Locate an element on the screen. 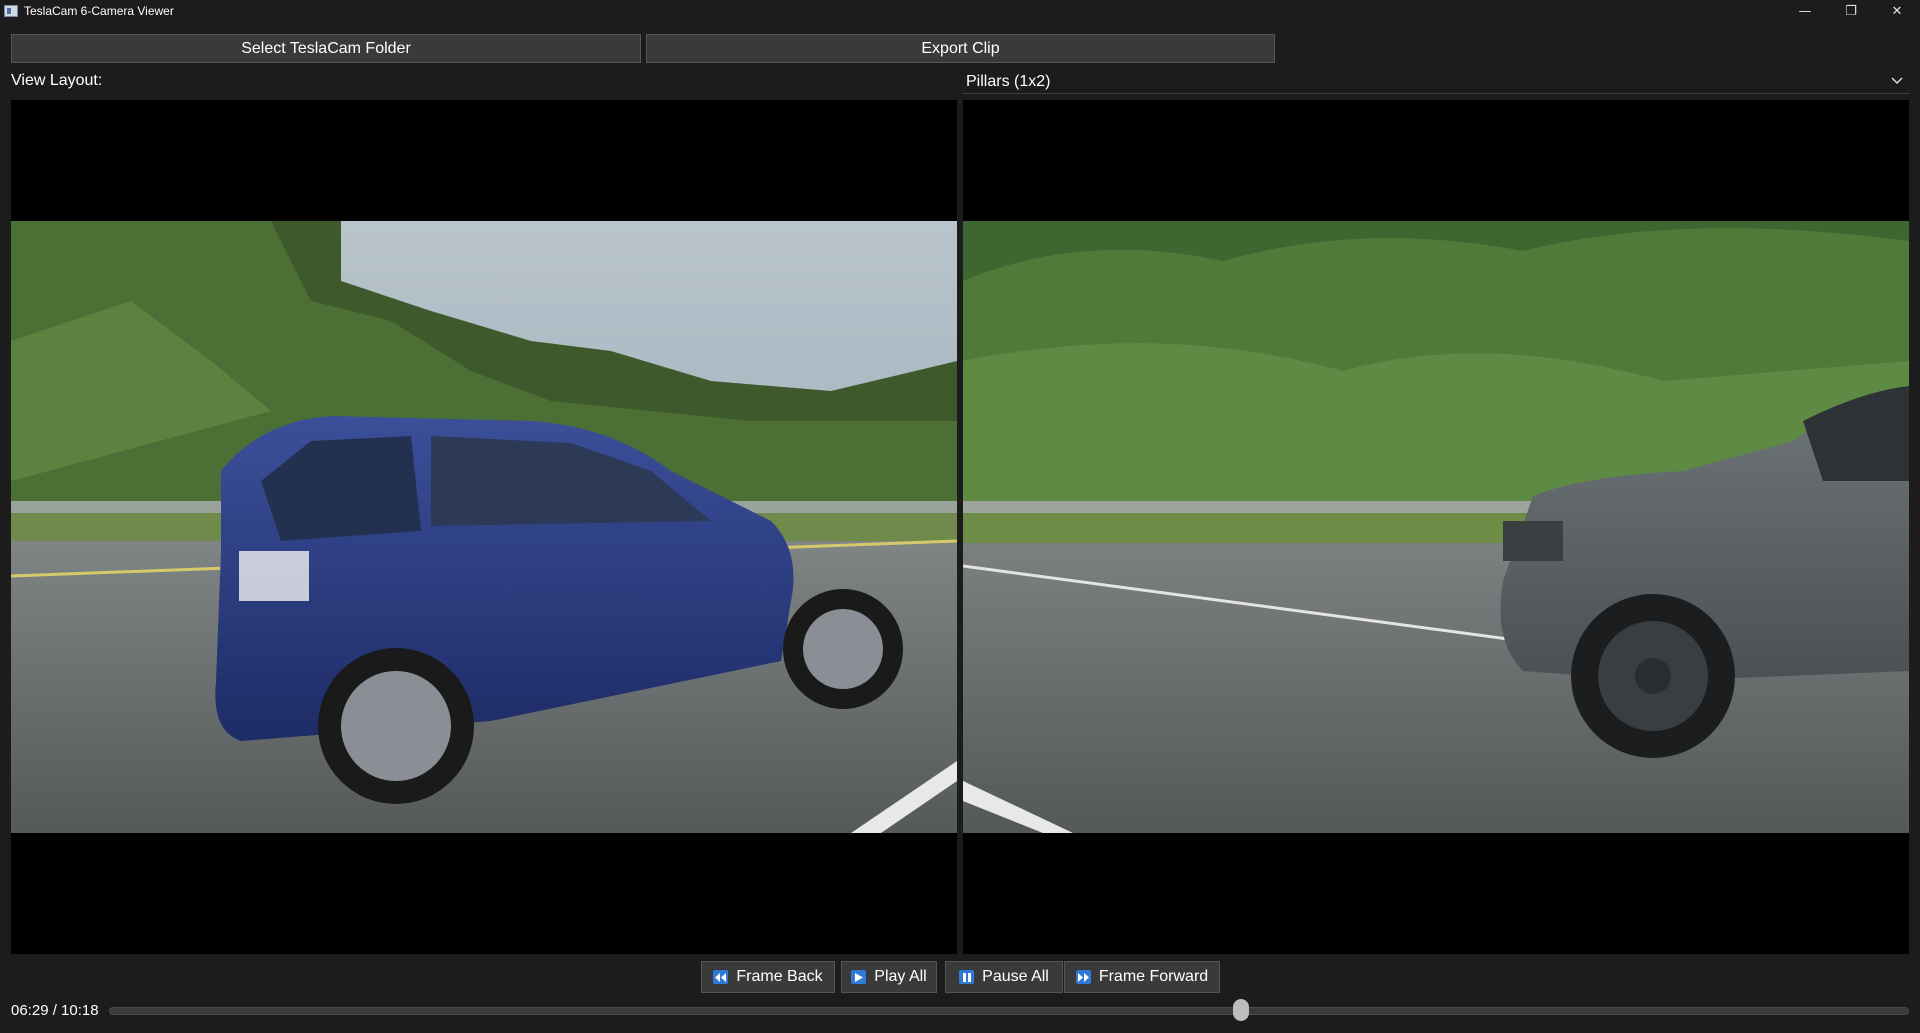 This screenshot has width=1920, height=1033. restore-button: ❐ is located at coordinates (1851, 11).